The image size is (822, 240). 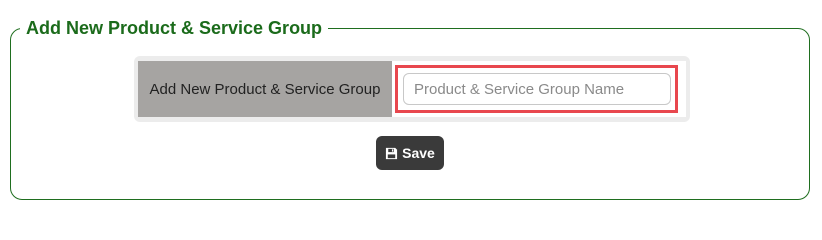 I want to click on input-cell, so click(x=539, y=89).